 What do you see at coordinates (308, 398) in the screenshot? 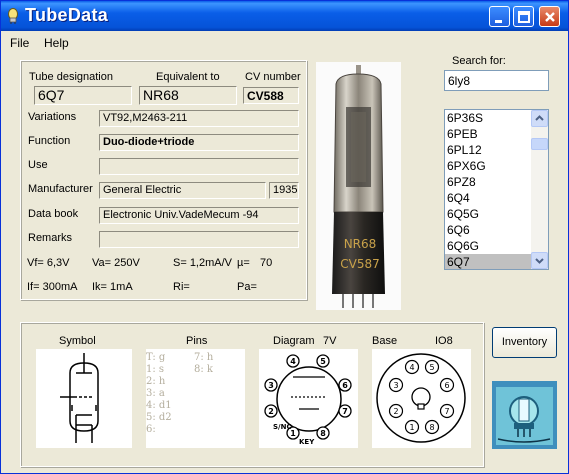
I see `pin-diagram: 12345678 S/NC KEY` at bounding box center [308, 398].